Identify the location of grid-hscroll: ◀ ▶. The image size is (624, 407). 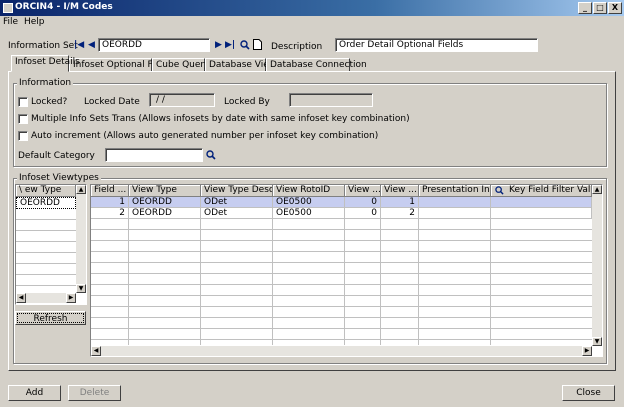
(341, 351).